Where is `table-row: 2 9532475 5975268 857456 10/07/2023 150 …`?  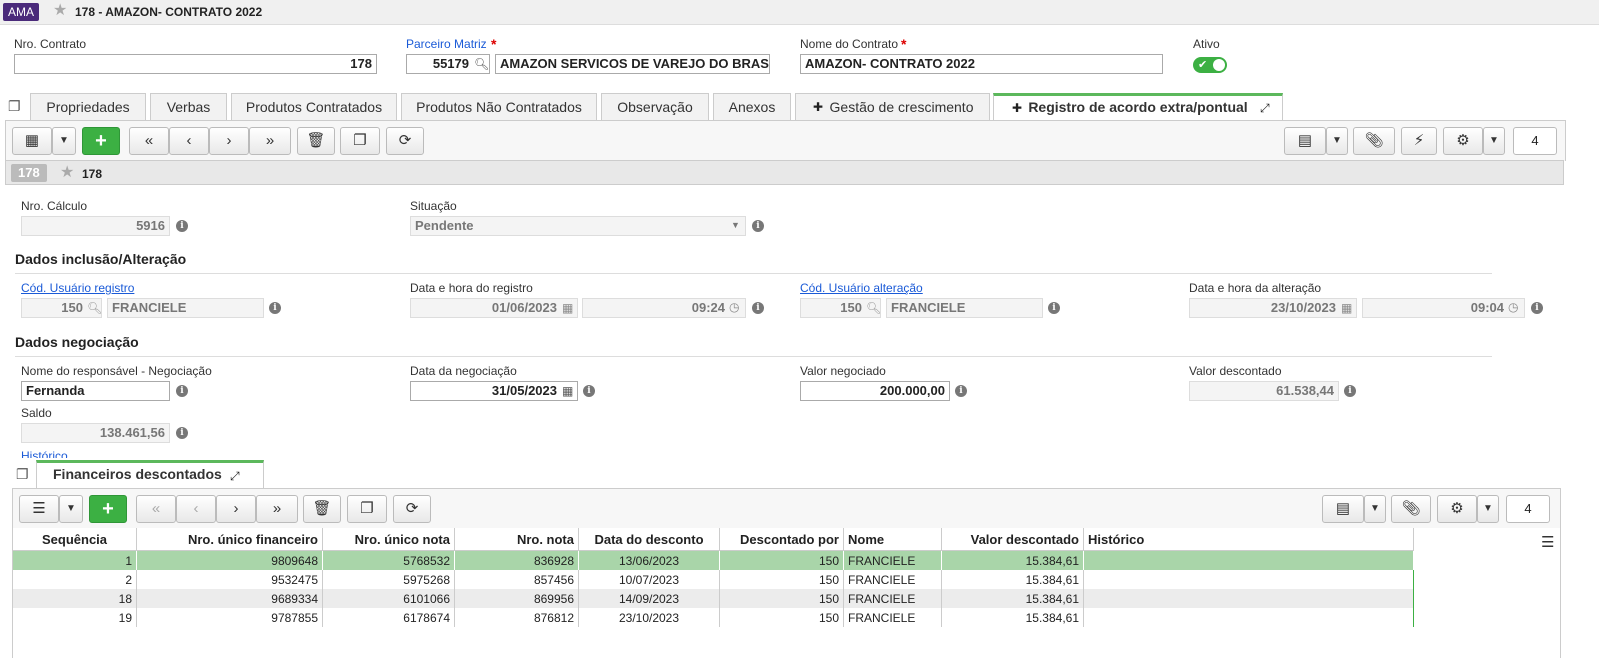
table-row: 2 9532475 5975268 857456 10/07/2023 150 … is located at coordinates (713, 579).